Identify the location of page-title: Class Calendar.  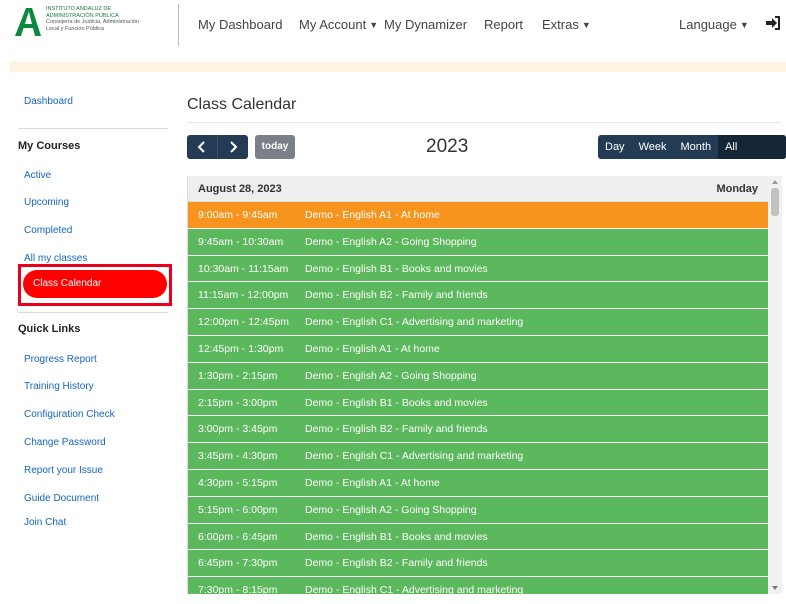
(242, 104).